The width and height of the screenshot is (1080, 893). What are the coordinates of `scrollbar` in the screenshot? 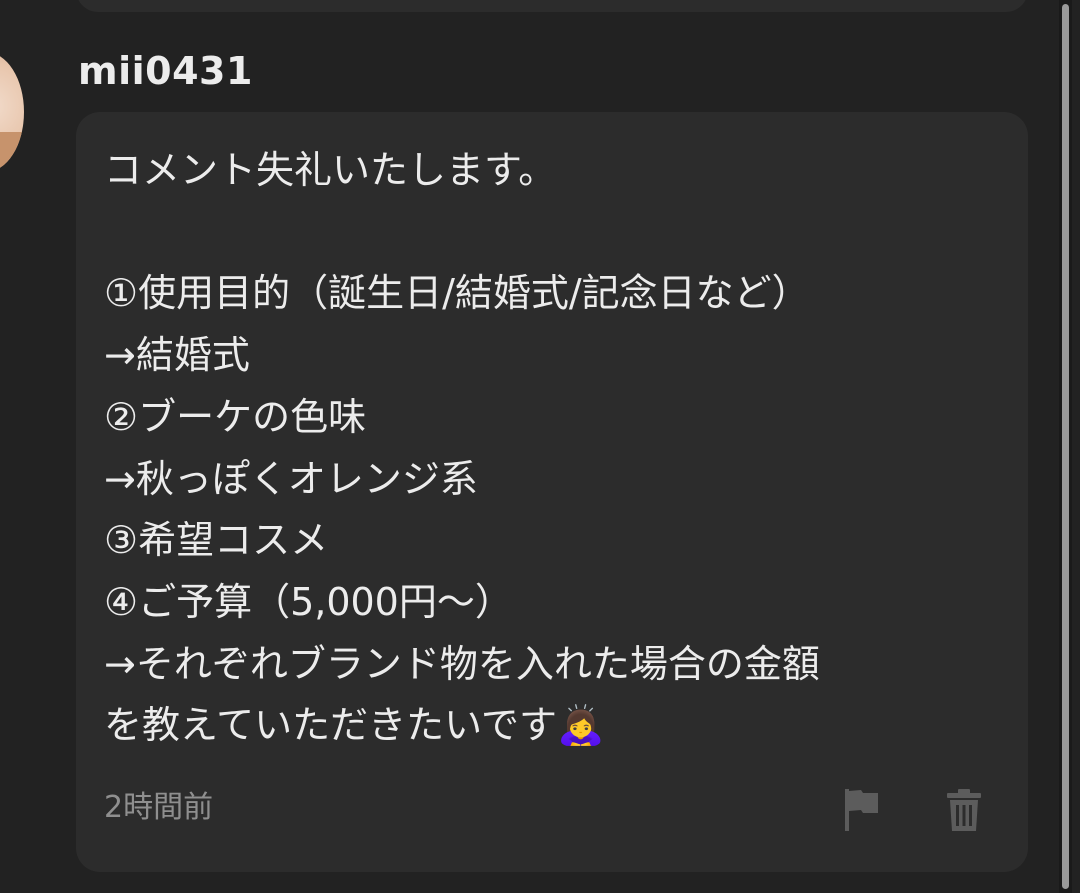 It's located at (1065, 446).